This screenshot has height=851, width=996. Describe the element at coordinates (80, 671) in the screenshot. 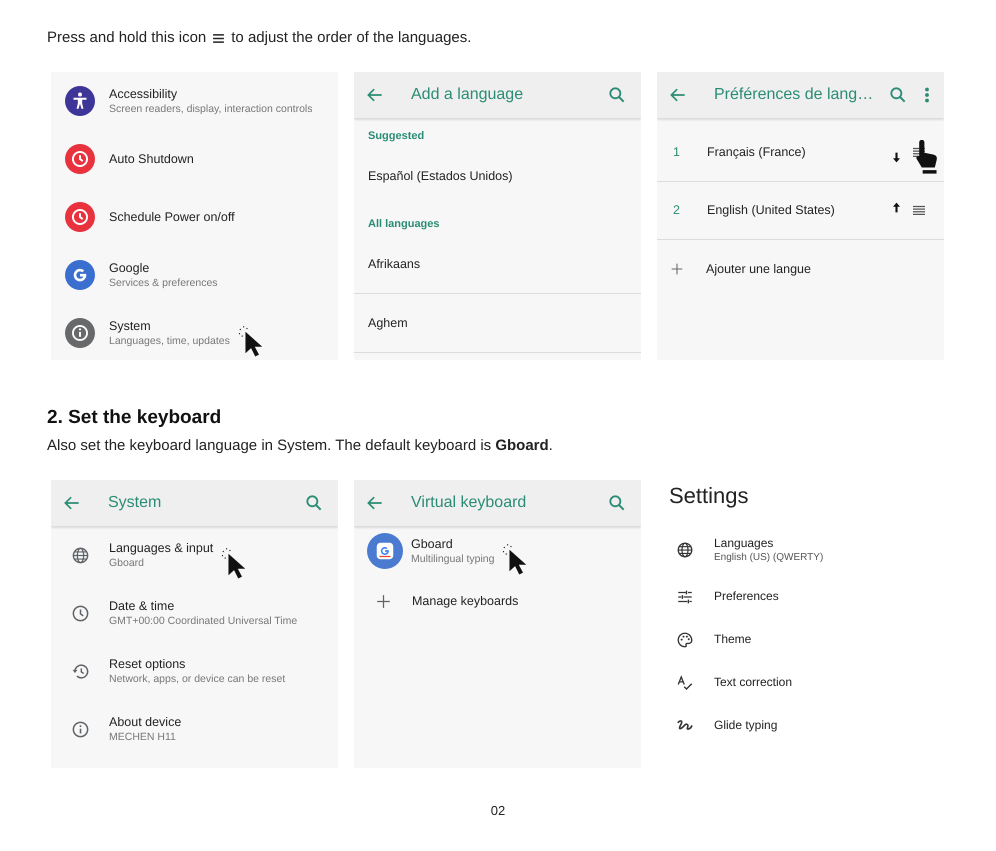

I see `history-icon` at that location.